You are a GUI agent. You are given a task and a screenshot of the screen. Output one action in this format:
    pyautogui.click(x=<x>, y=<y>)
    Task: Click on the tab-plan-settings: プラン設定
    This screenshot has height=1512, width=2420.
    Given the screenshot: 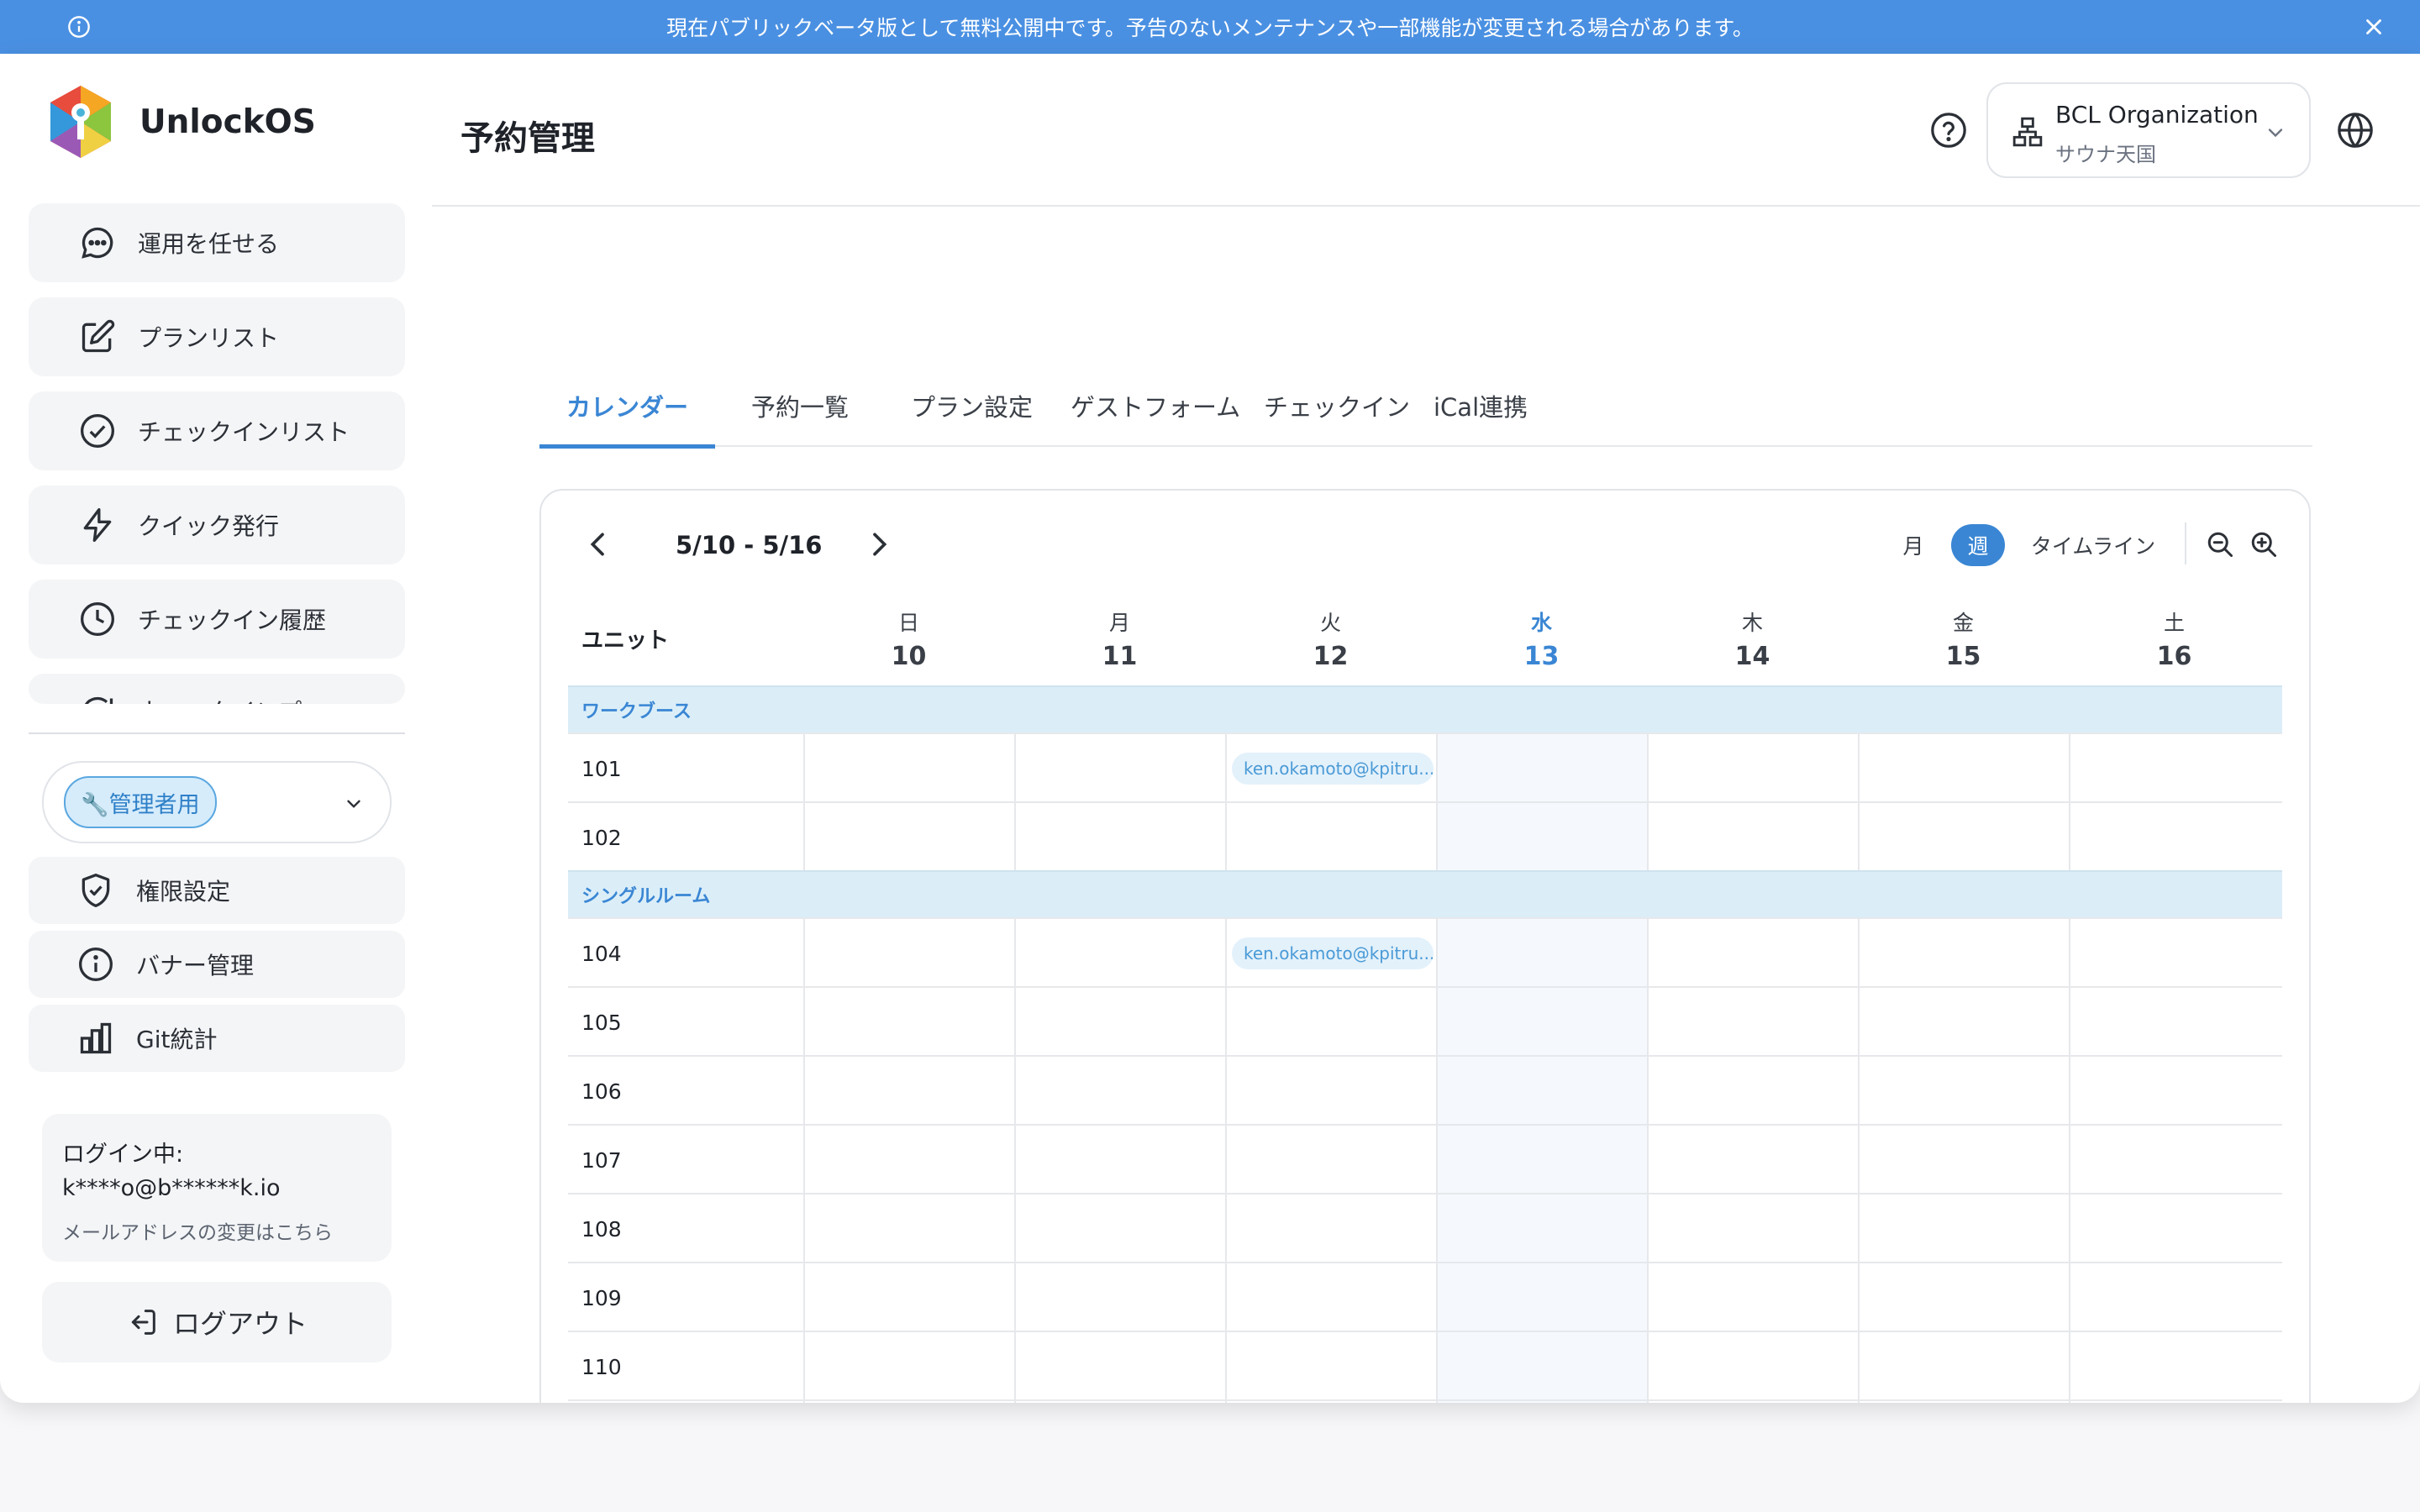 What is the action you would take?
    pyautogui.click(x=972, y=406)
    